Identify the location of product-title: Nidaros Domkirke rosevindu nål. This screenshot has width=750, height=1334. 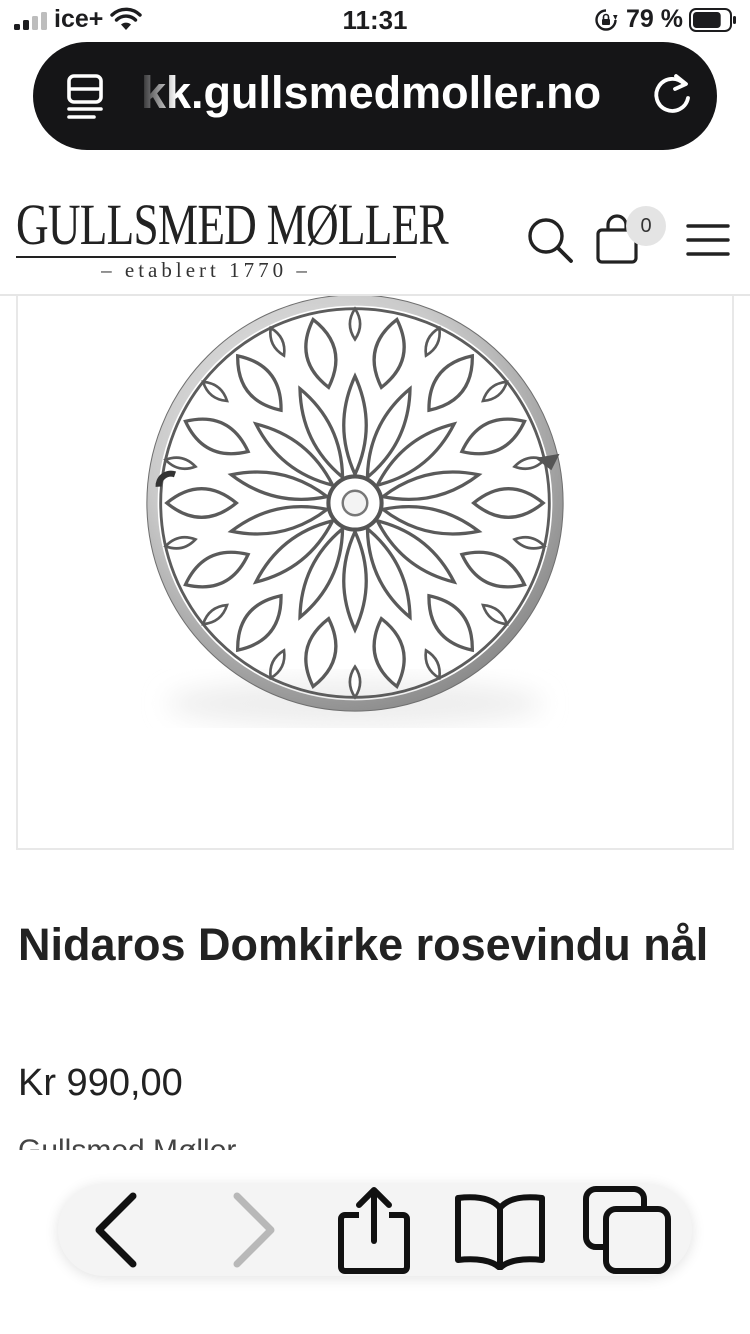
(363, 944).